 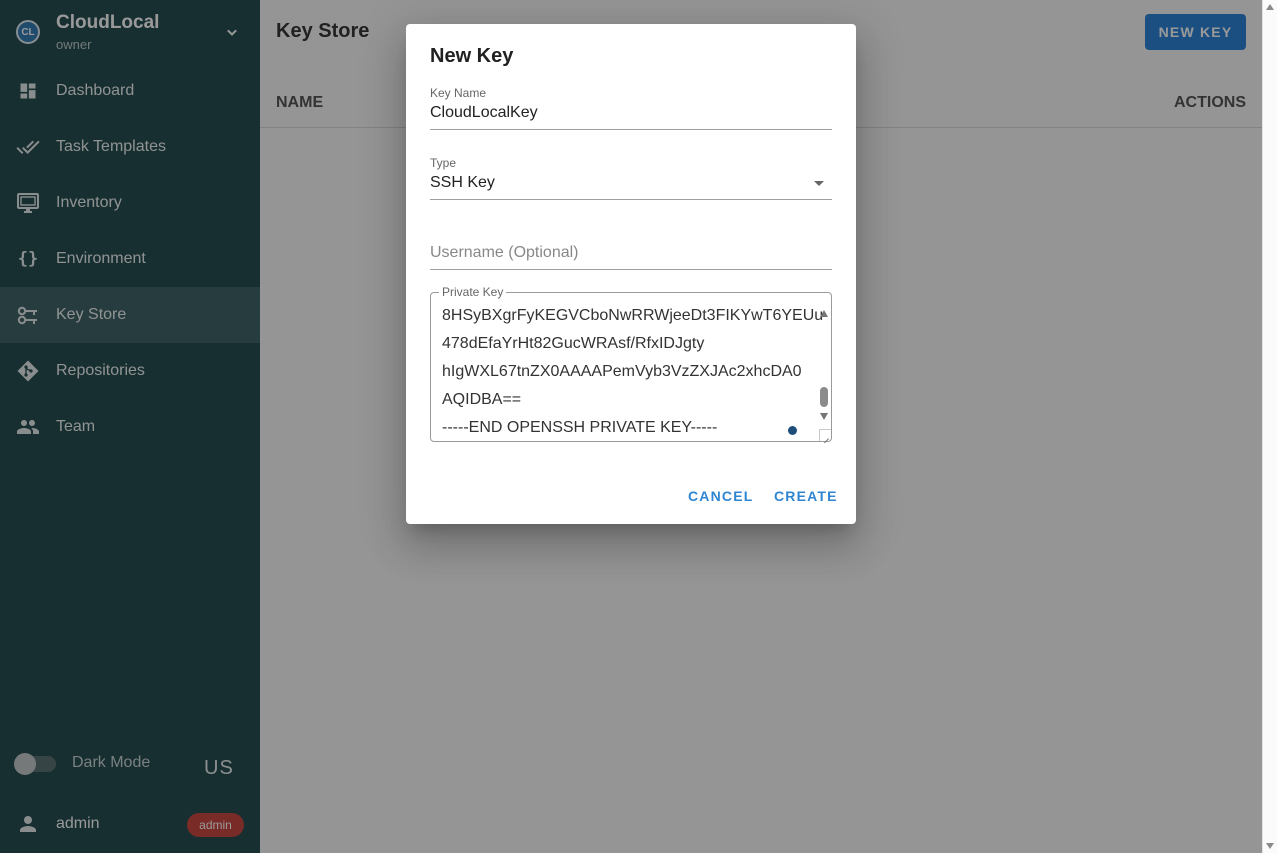 I want to click on key-name-label: Key Name, so click(x=458, y=93).